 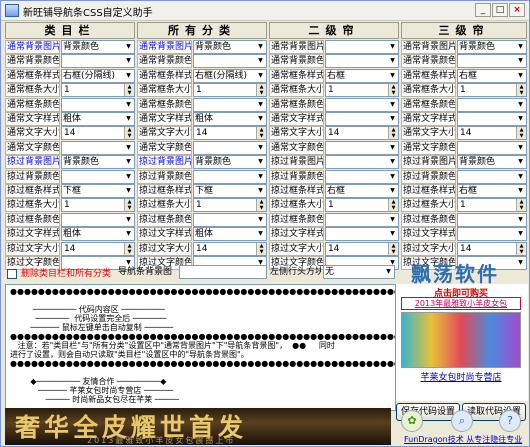 What do you see at coordinates (466, 439) in the screenshot?
I see `footer-credit: FunDragon技术 从专注隐往专业` at bounding box center [466, 439].